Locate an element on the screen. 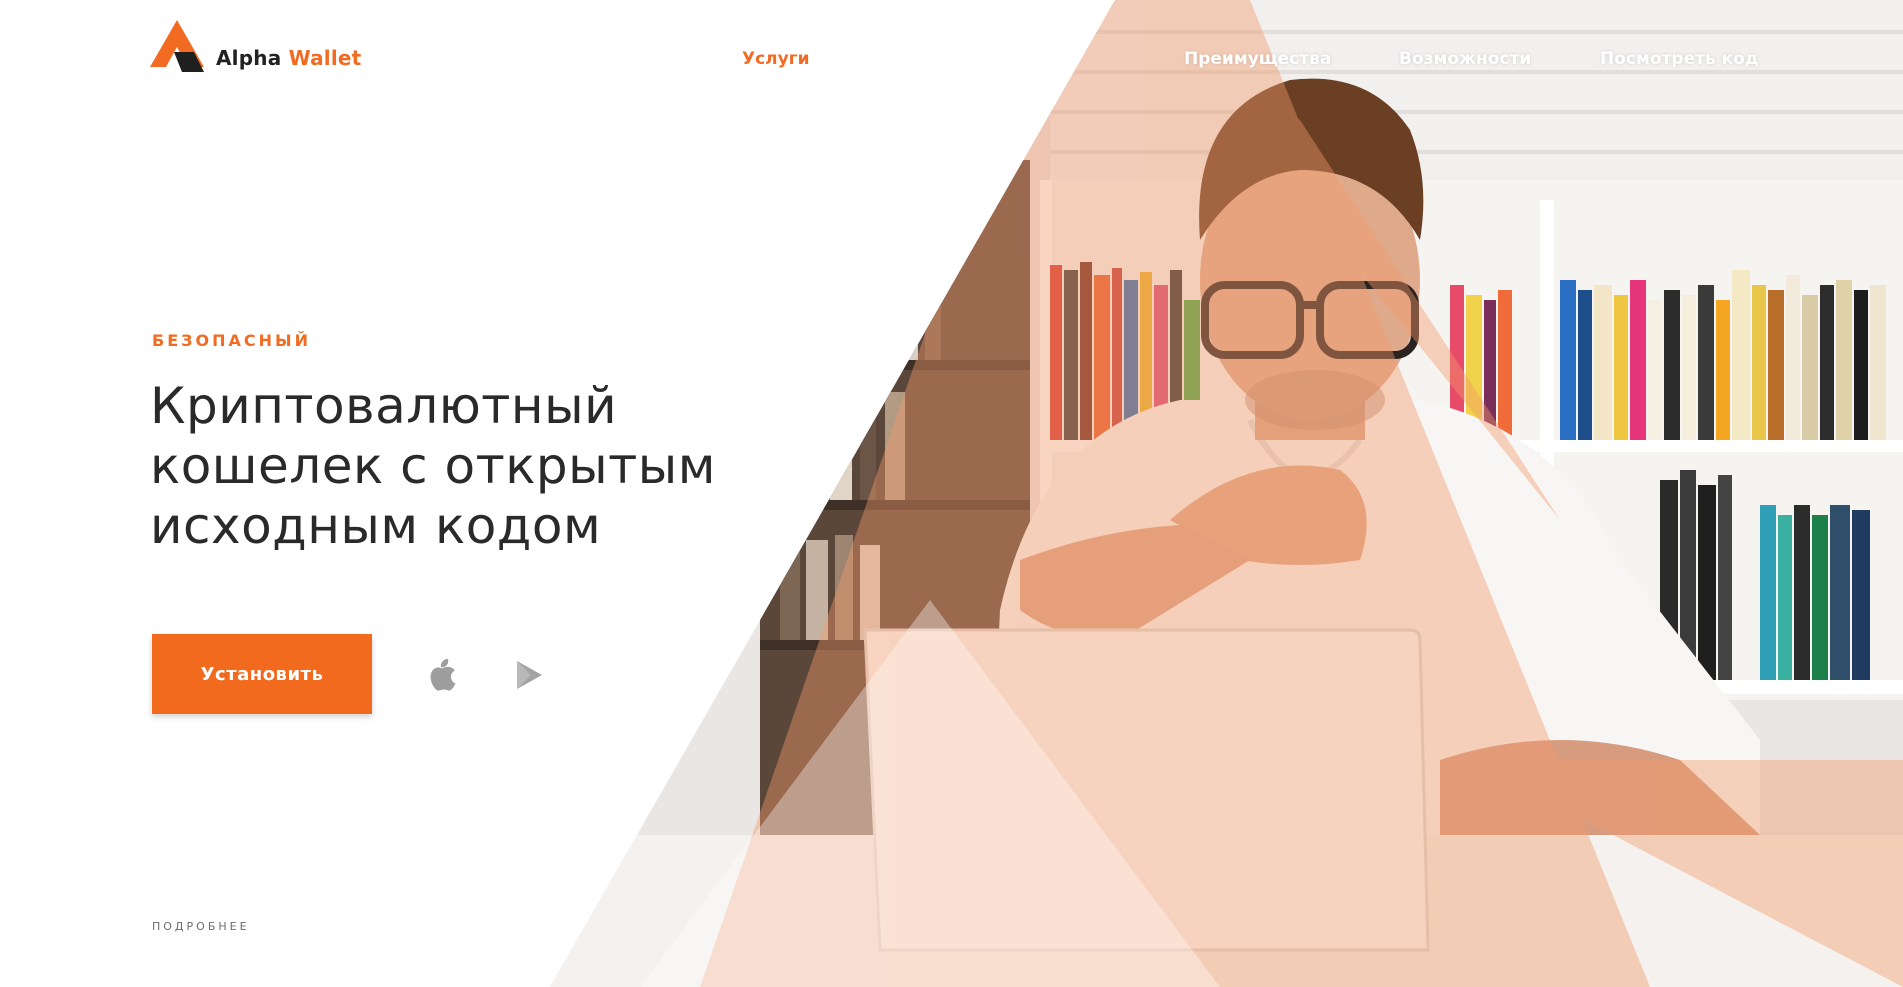  hero-headline-line: Криптовалютный is located at coordinates (384, 406).